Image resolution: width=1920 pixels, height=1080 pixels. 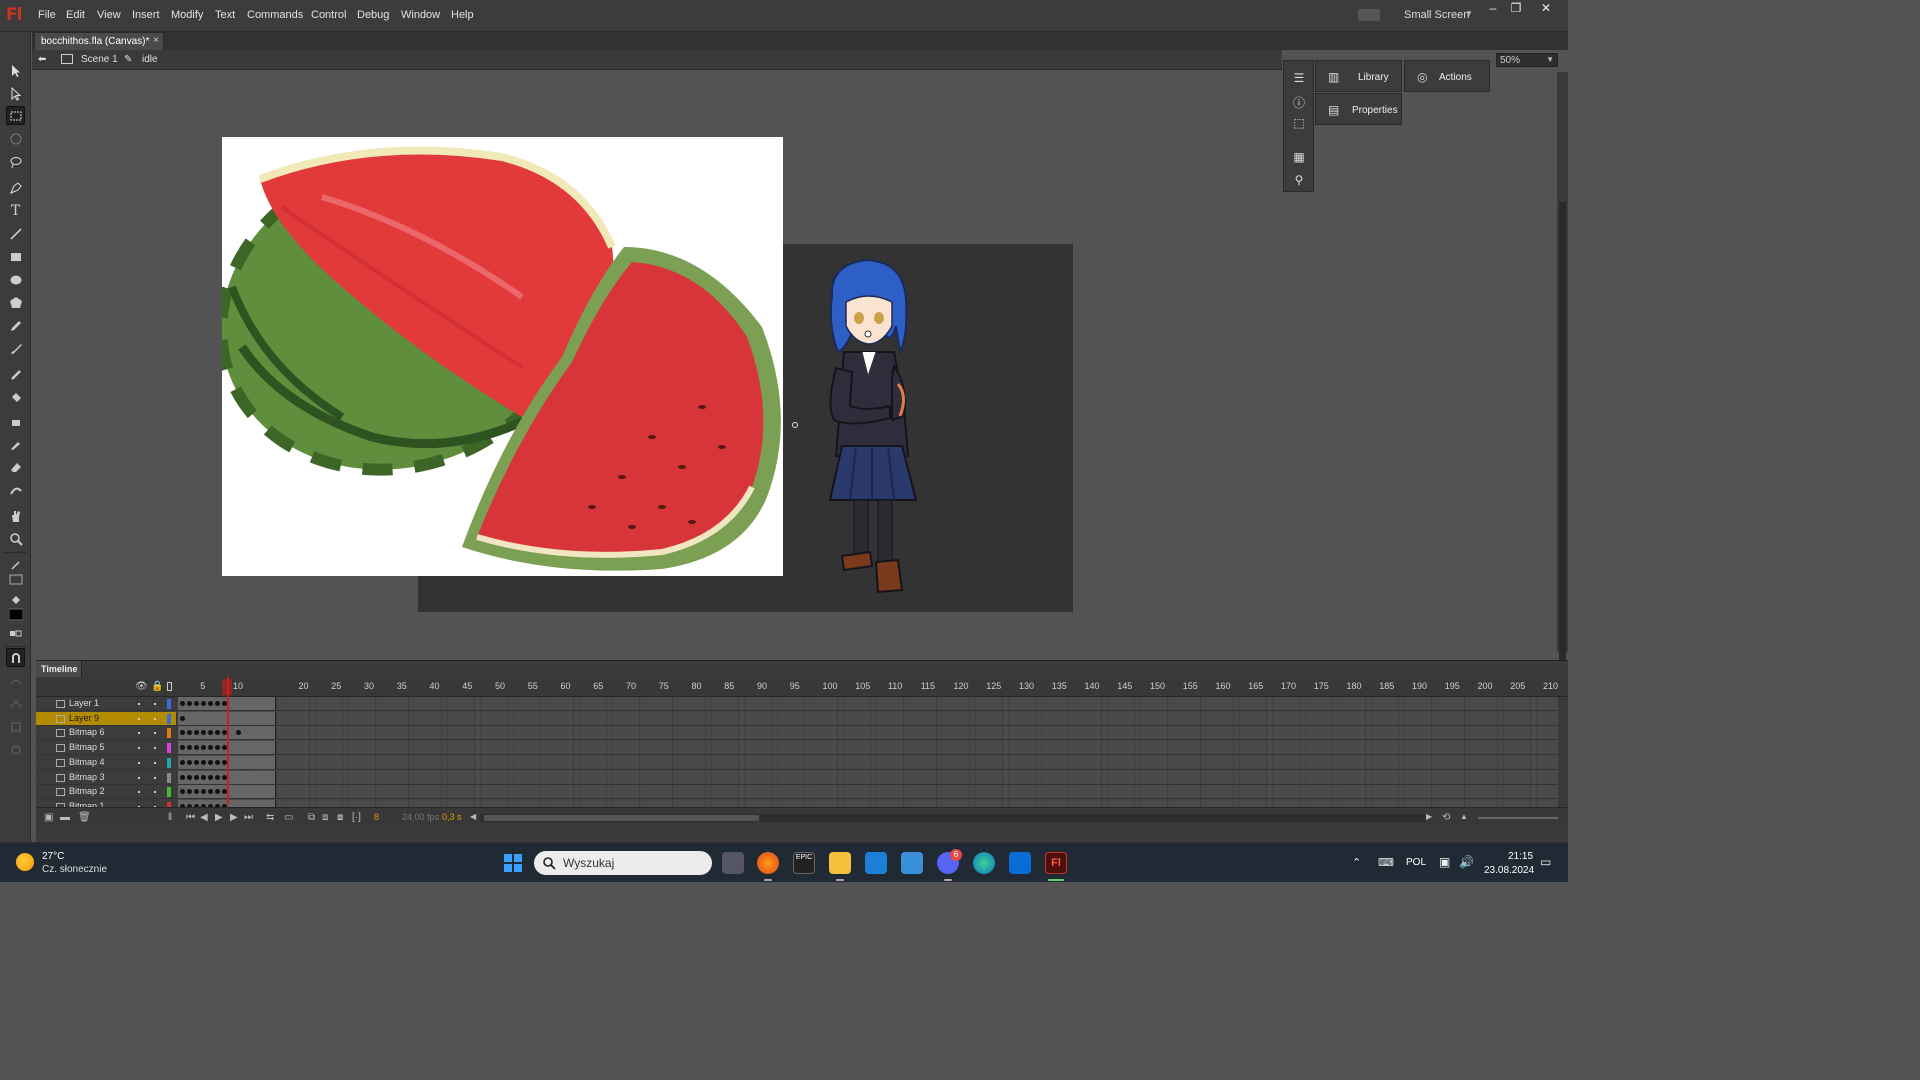 What do you see at coordinates (15, 633) in the screenshot?
I see `swap-colors-icon` at bounding box center [15, 633].